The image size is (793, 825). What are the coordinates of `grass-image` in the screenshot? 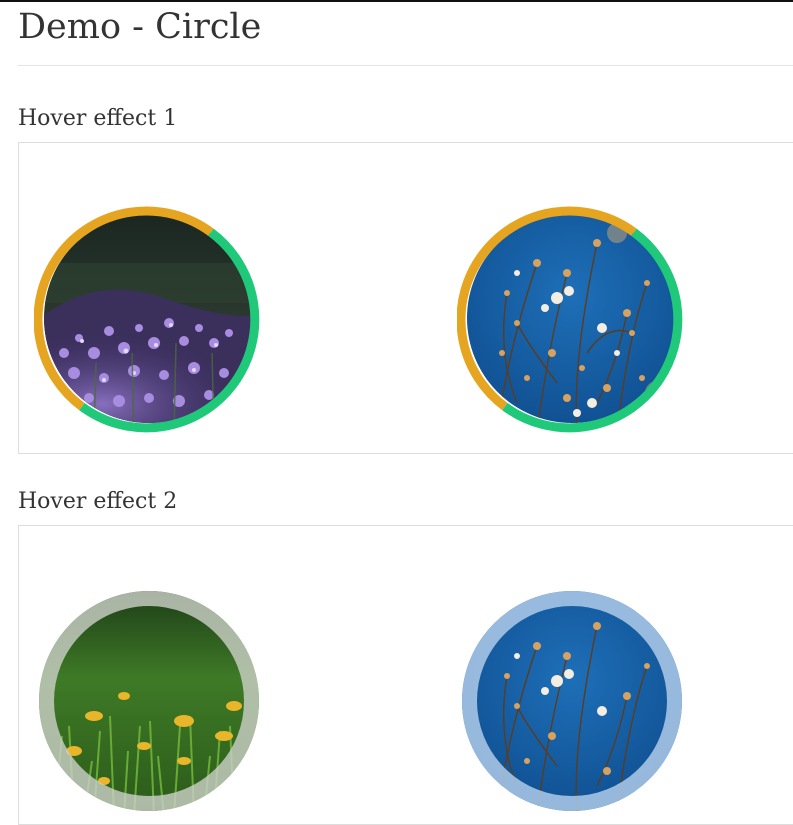 It's located at (149, 701).